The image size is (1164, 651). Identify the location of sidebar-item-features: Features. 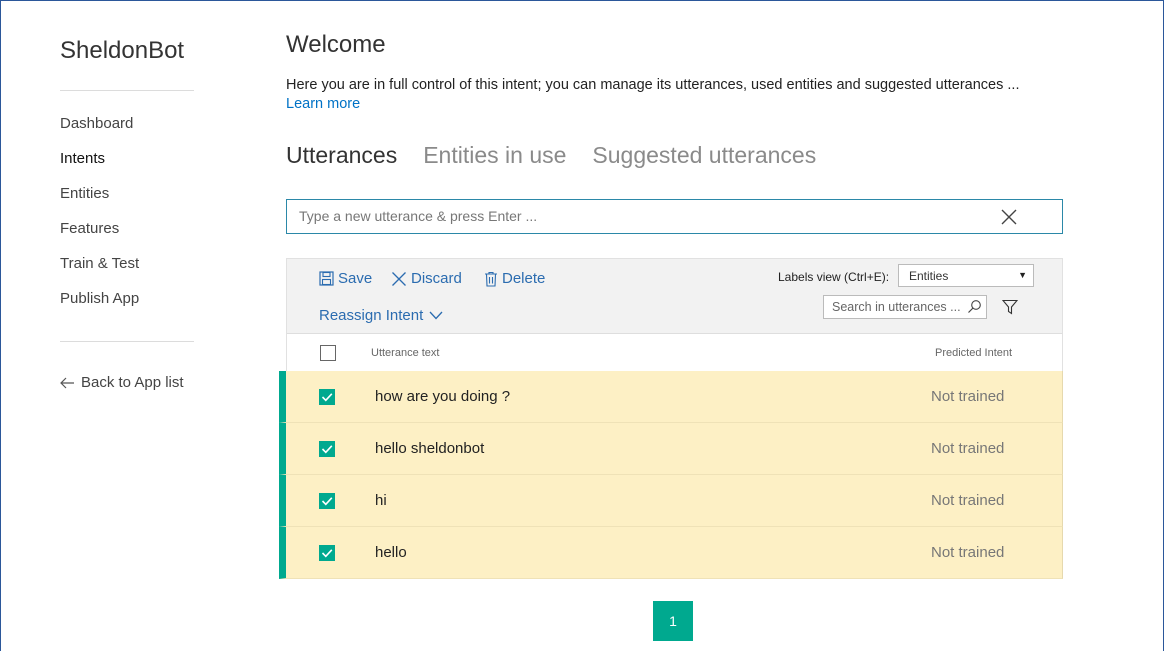
(99, 237).